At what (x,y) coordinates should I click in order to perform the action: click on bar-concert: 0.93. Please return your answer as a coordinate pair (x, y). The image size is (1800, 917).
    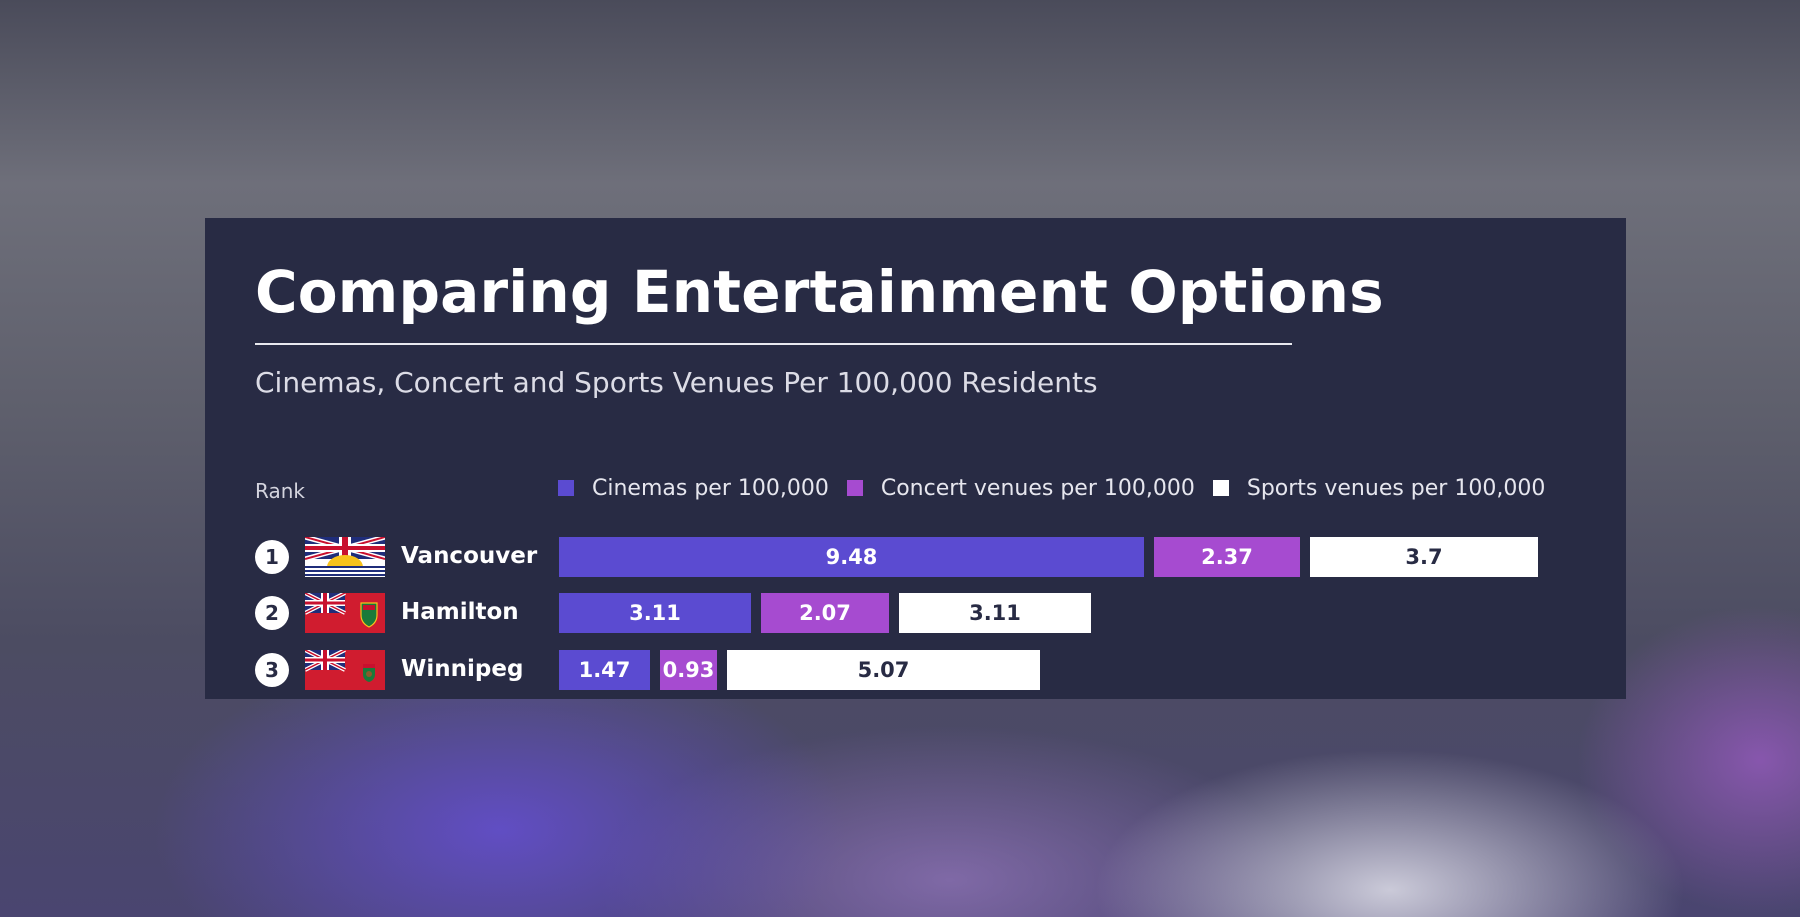
    Looking at the image, I should click on (688, 670).